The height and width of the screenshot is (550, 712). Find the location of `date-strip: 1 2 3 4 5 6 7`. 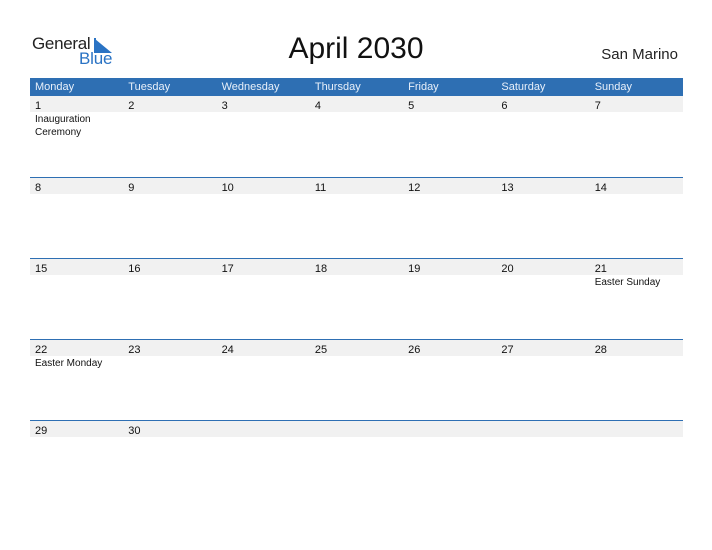

date-strip: 1 2 3 4 5 6 7 is located at coordinates (356, 104).